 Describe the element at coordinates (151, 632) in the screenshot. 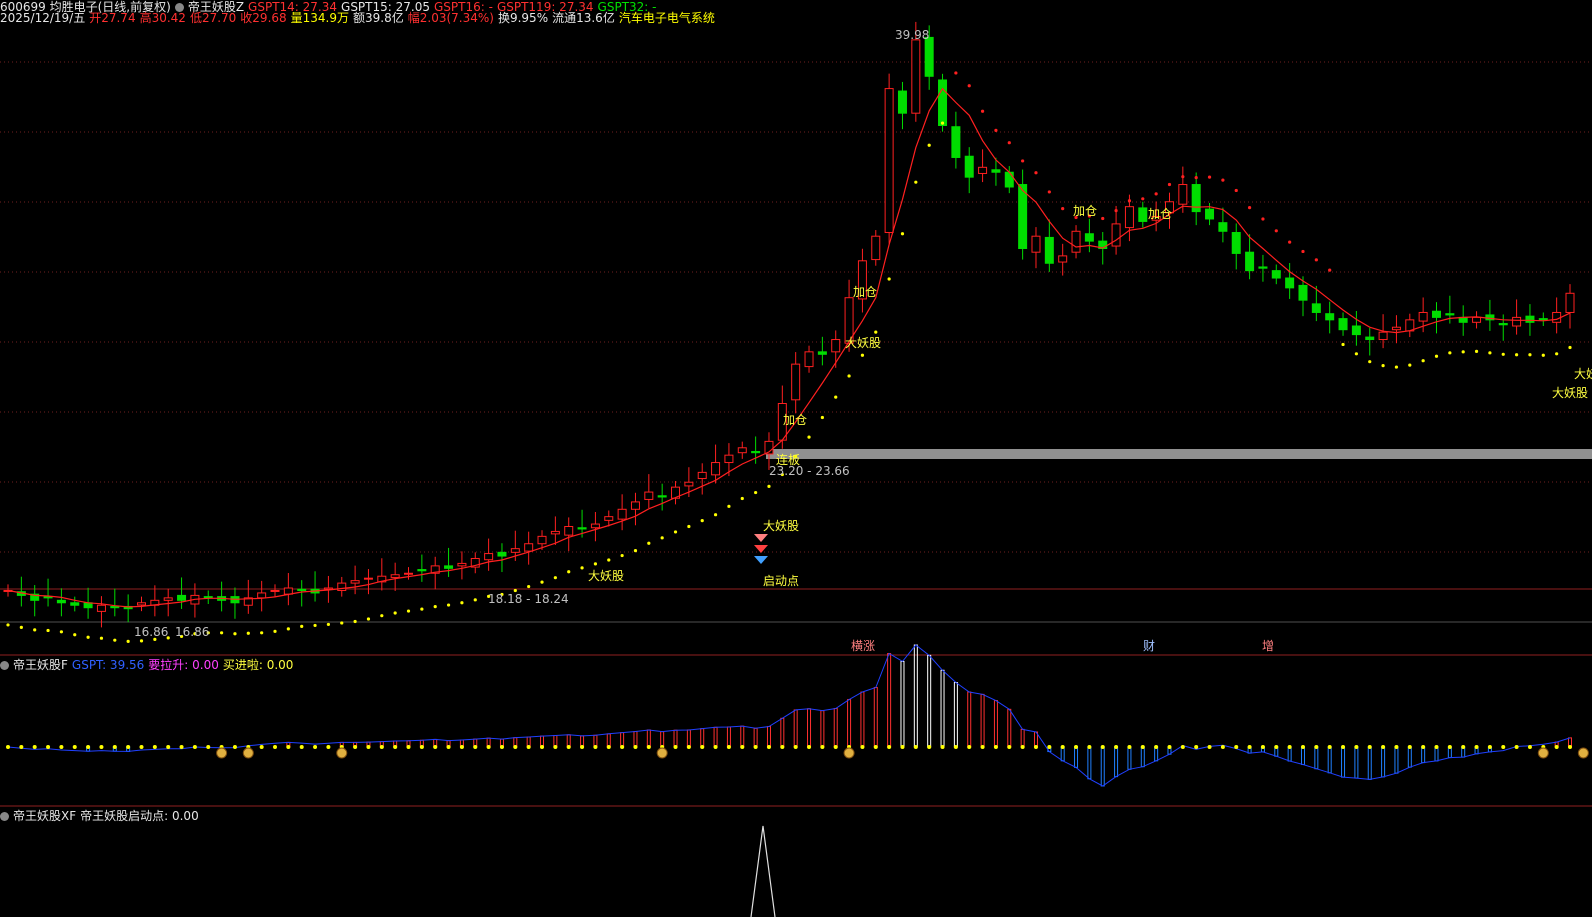

I see `low-label: 16.86` at that location.